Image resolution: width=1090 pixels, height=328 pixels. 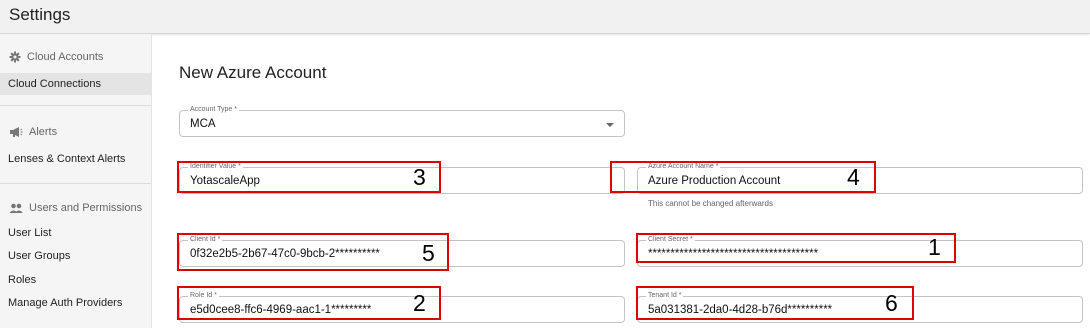 What do you see at coordinates (934, 247) in the screenshot?
I see `annotation-number: 1` at bounding box center [934, 247].